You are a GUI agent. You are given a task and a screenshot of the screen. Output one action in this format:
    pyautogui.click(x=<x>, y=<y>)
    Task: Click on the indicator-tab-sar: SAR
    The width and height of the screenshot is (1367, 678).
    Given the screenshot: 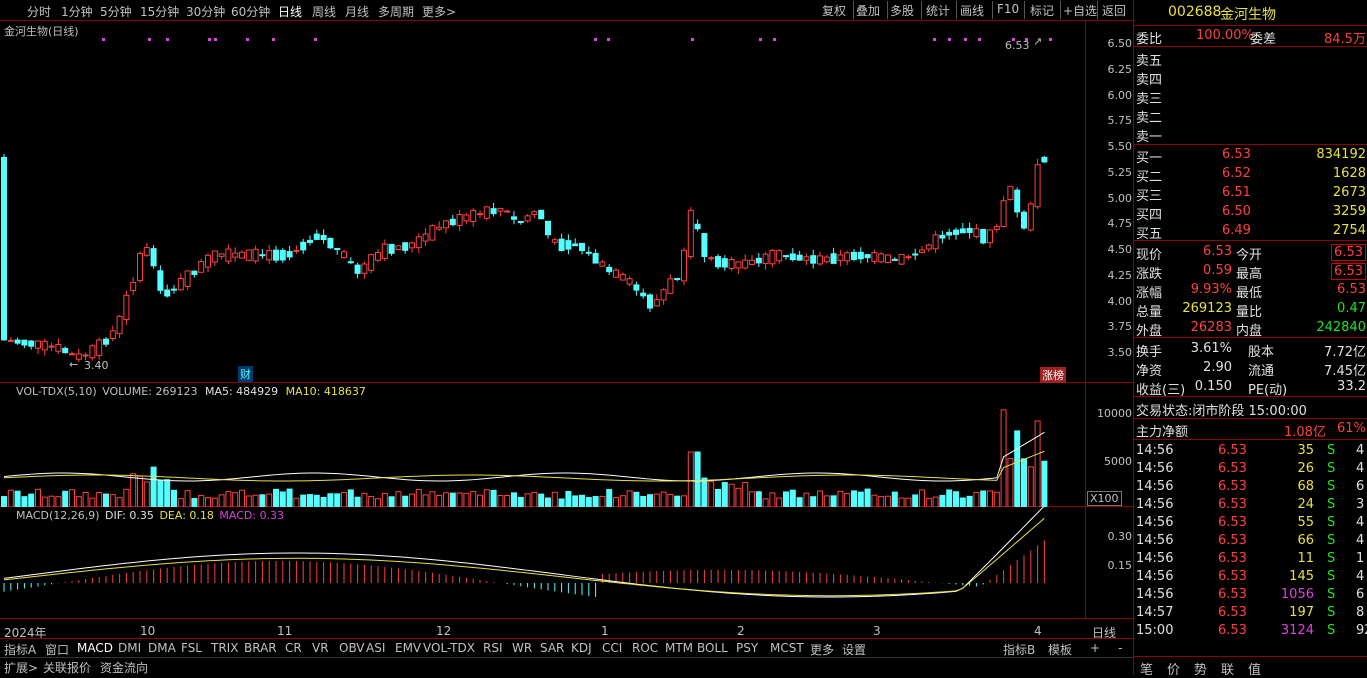 What is the action you would take?
    pyautogui.click(x=552, y=648)
    